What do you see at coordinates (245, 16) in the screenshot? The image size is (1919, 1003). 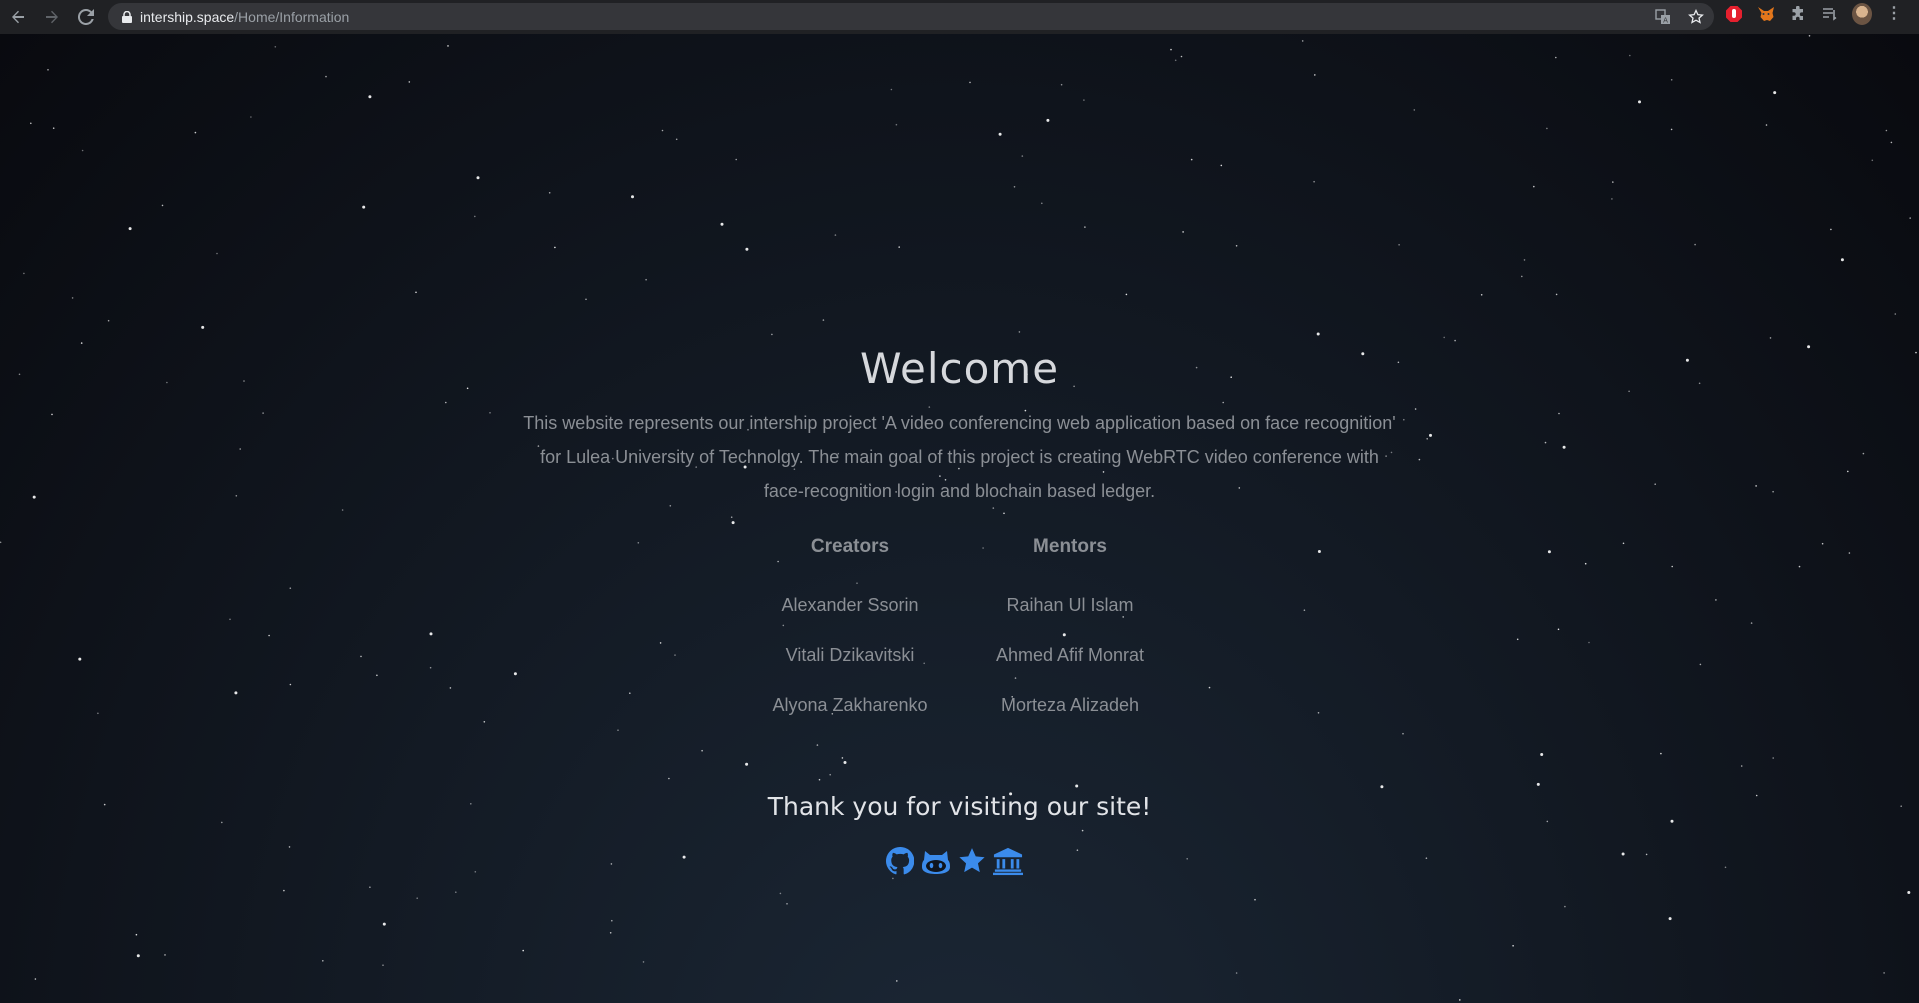 I see `url-text: intership.space/Home/Information` at bounding box center [245, 16].